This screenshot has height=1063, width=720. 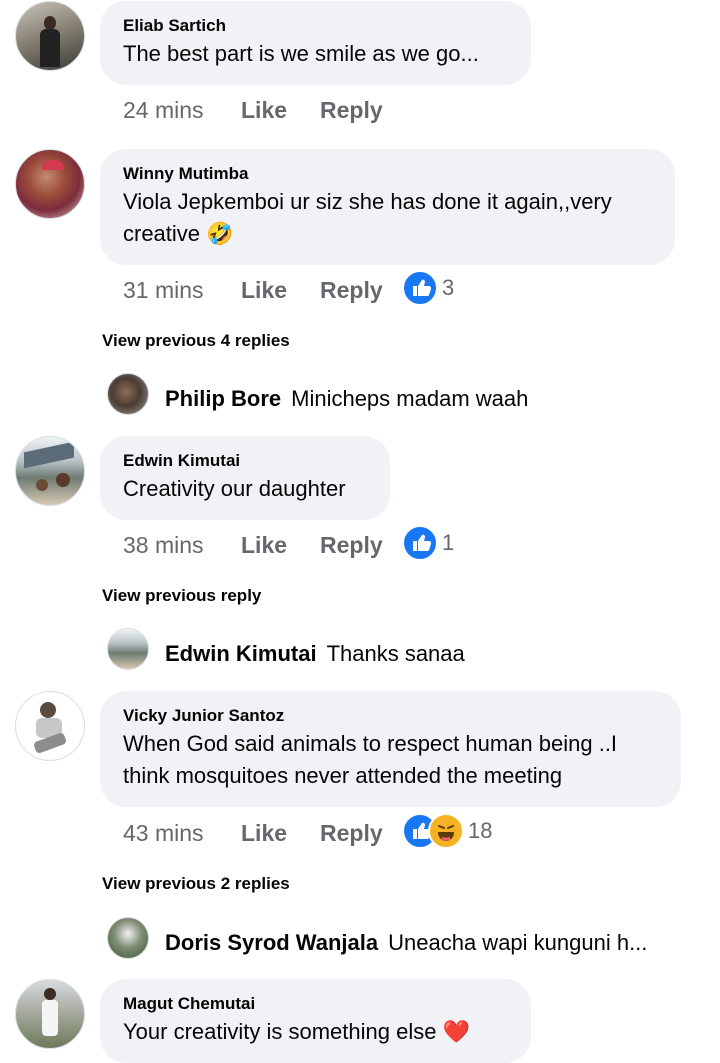 I want to click on comment-text-line: Your creativity is something else ❤️, so click(x=316, y=1032).